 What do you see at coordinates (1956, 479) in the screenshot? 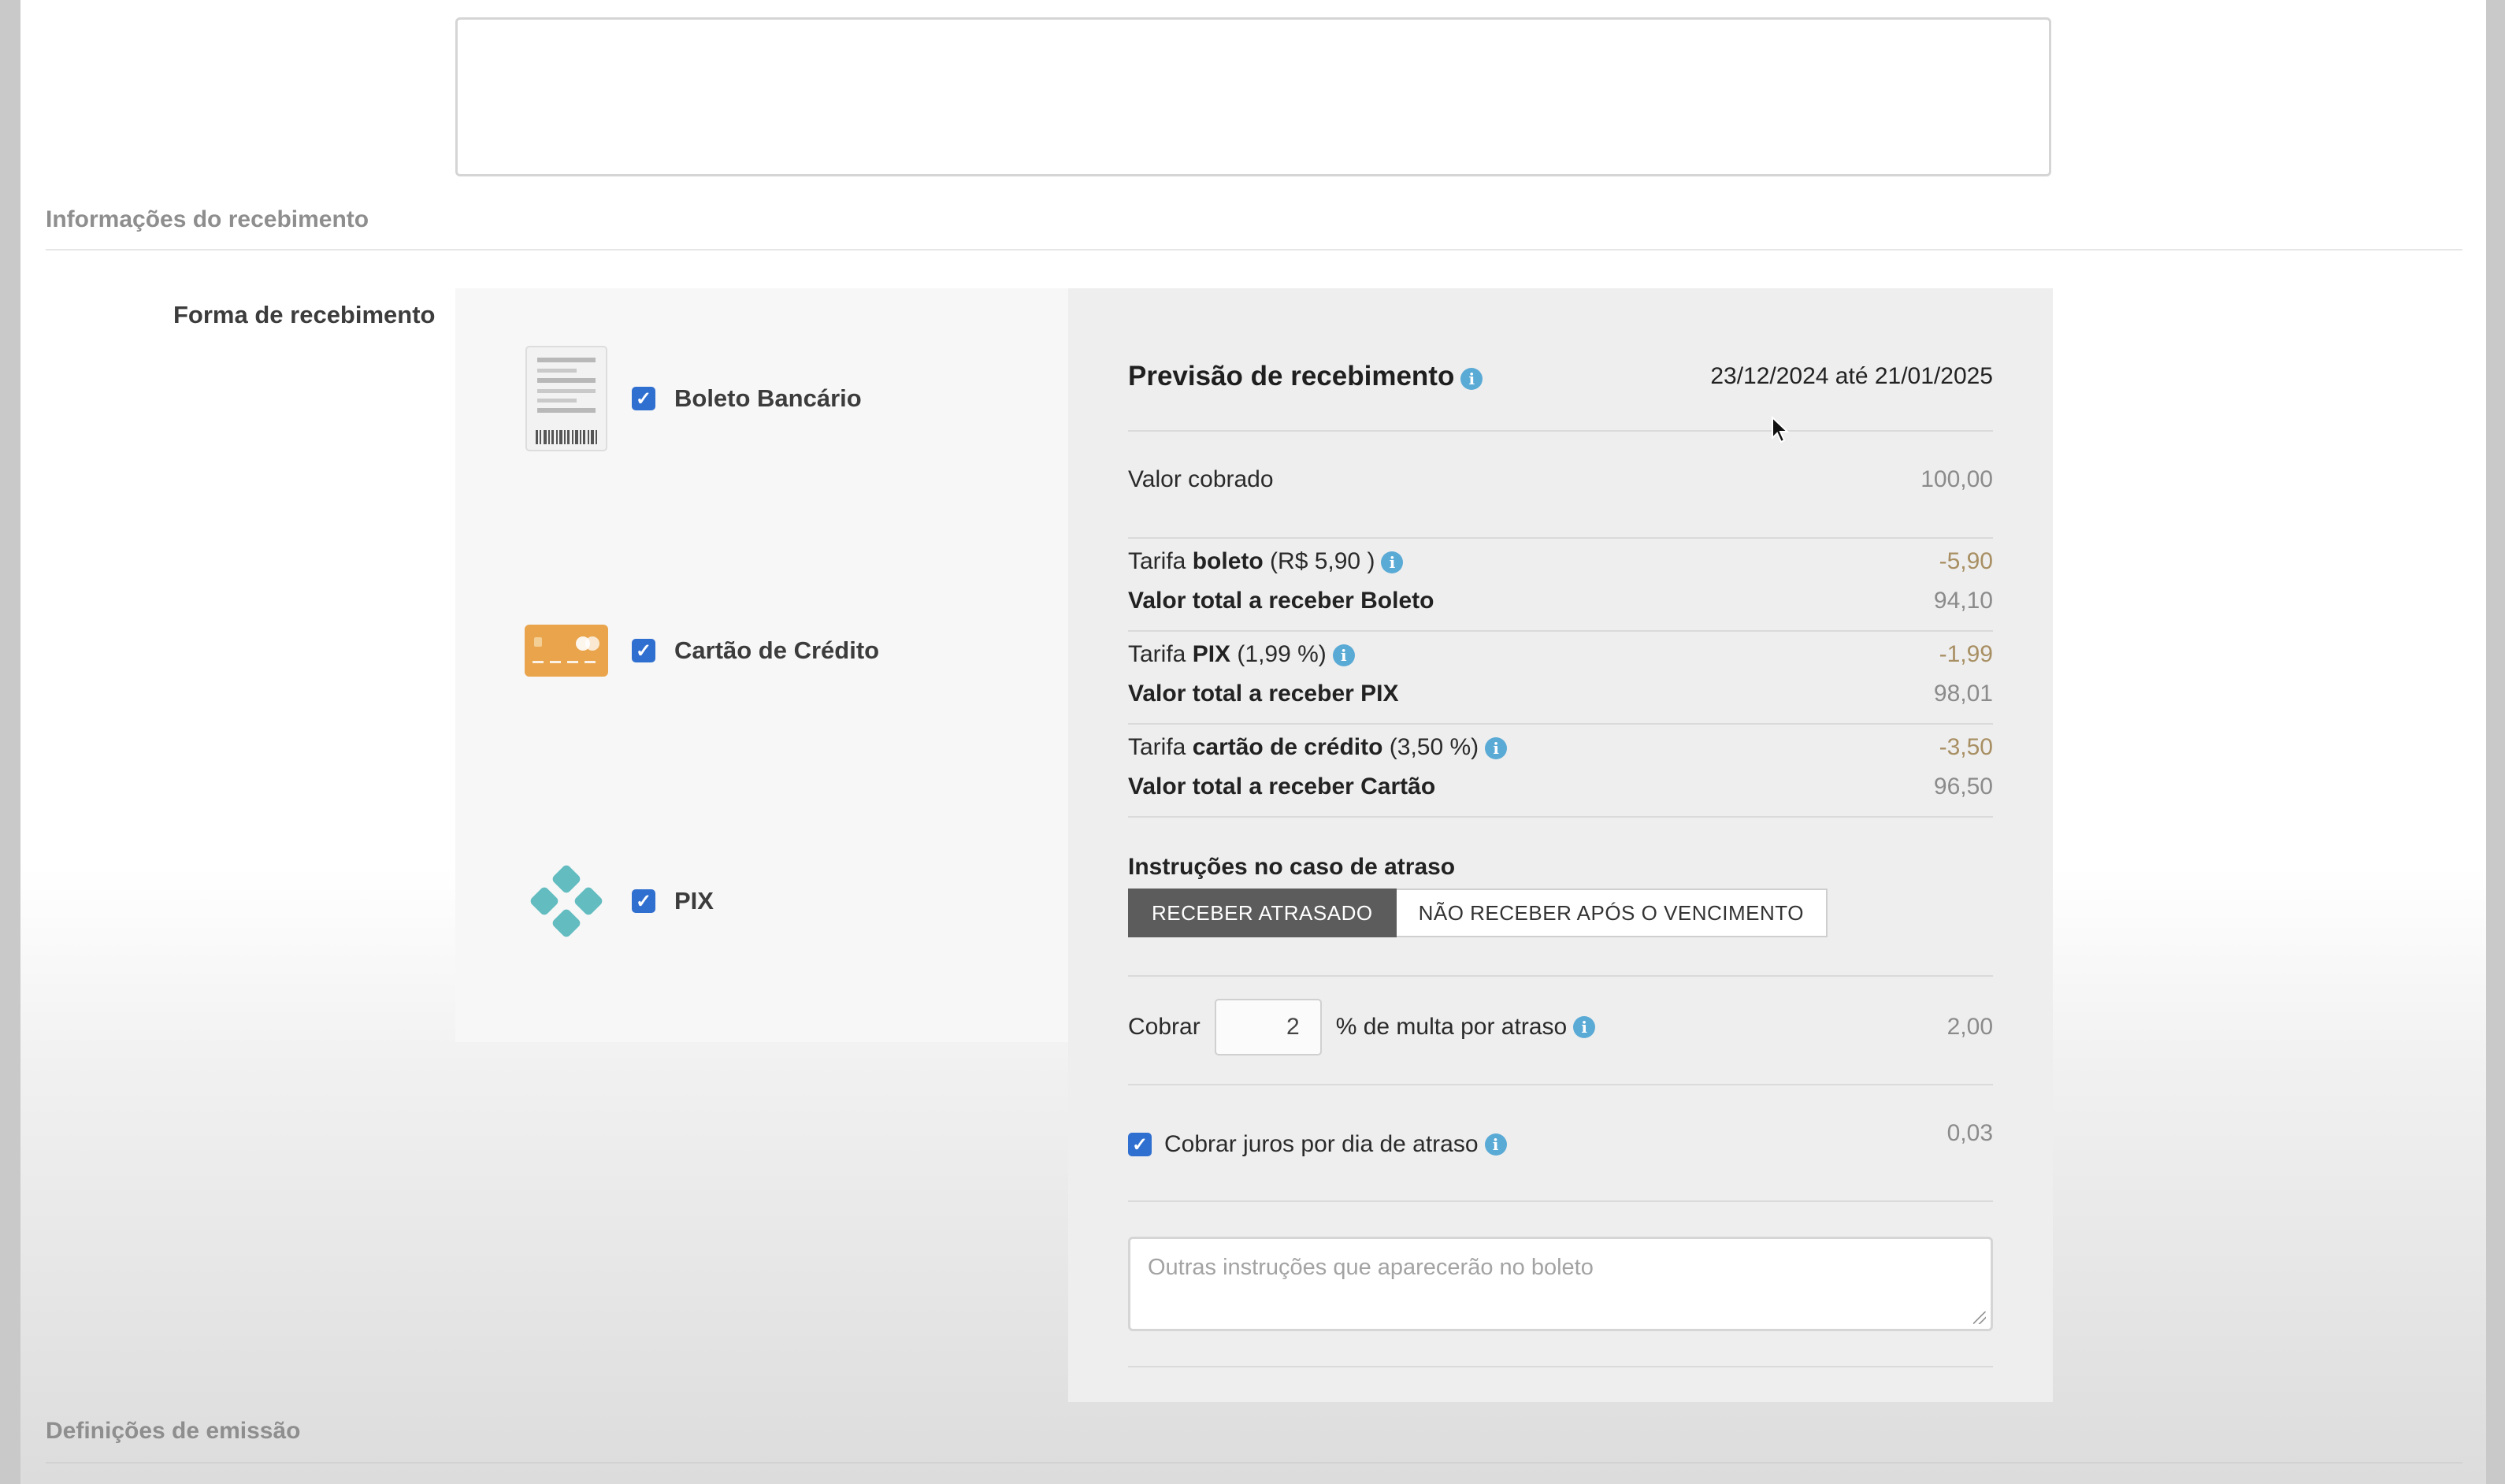
I see `charged-value: 100,00` at bounding box center [1956, 479].